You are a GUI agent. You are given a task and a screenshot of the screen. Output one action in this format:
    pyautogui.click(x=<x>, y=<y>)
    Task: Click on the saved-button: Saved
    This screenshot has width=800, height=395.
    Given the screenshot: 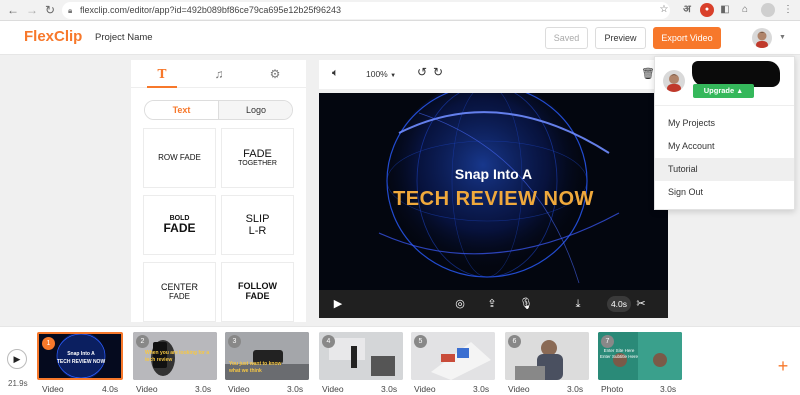 What is the action you would take?
    pyautogui.click(x=566, y=38)
    